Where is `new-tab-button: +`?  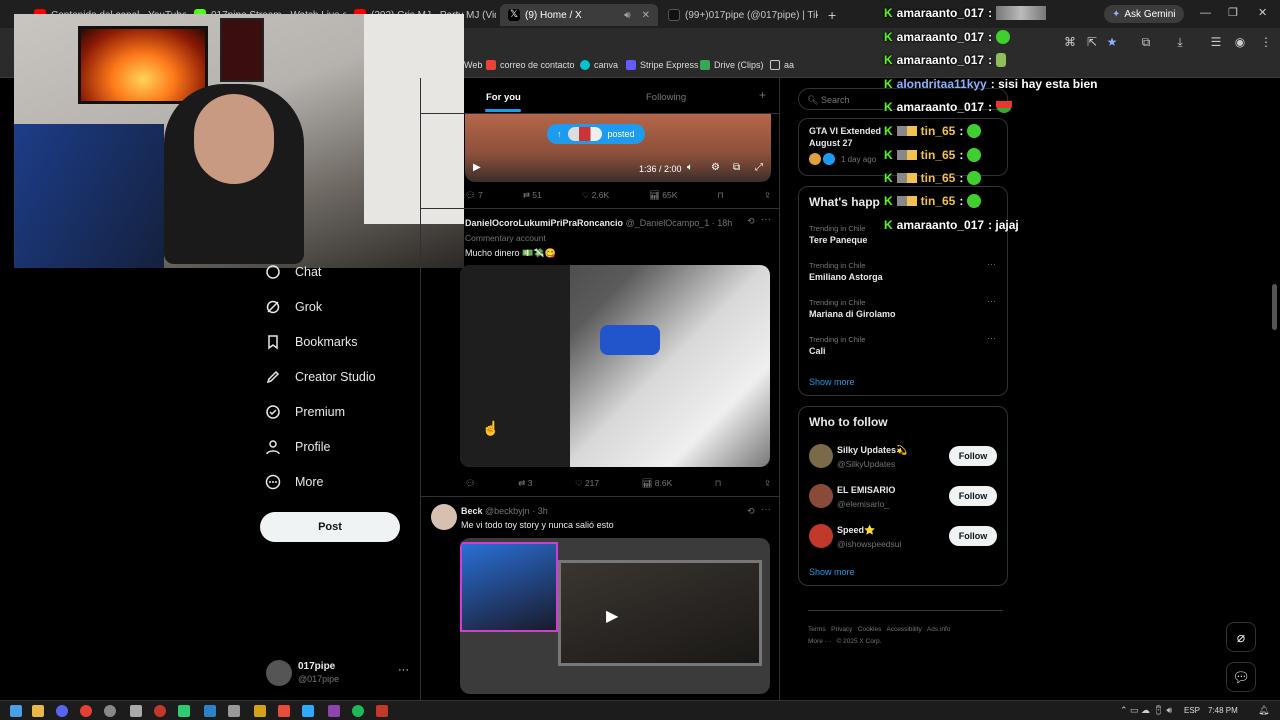 new-tab-button: + is located at coordinates (830, 15).